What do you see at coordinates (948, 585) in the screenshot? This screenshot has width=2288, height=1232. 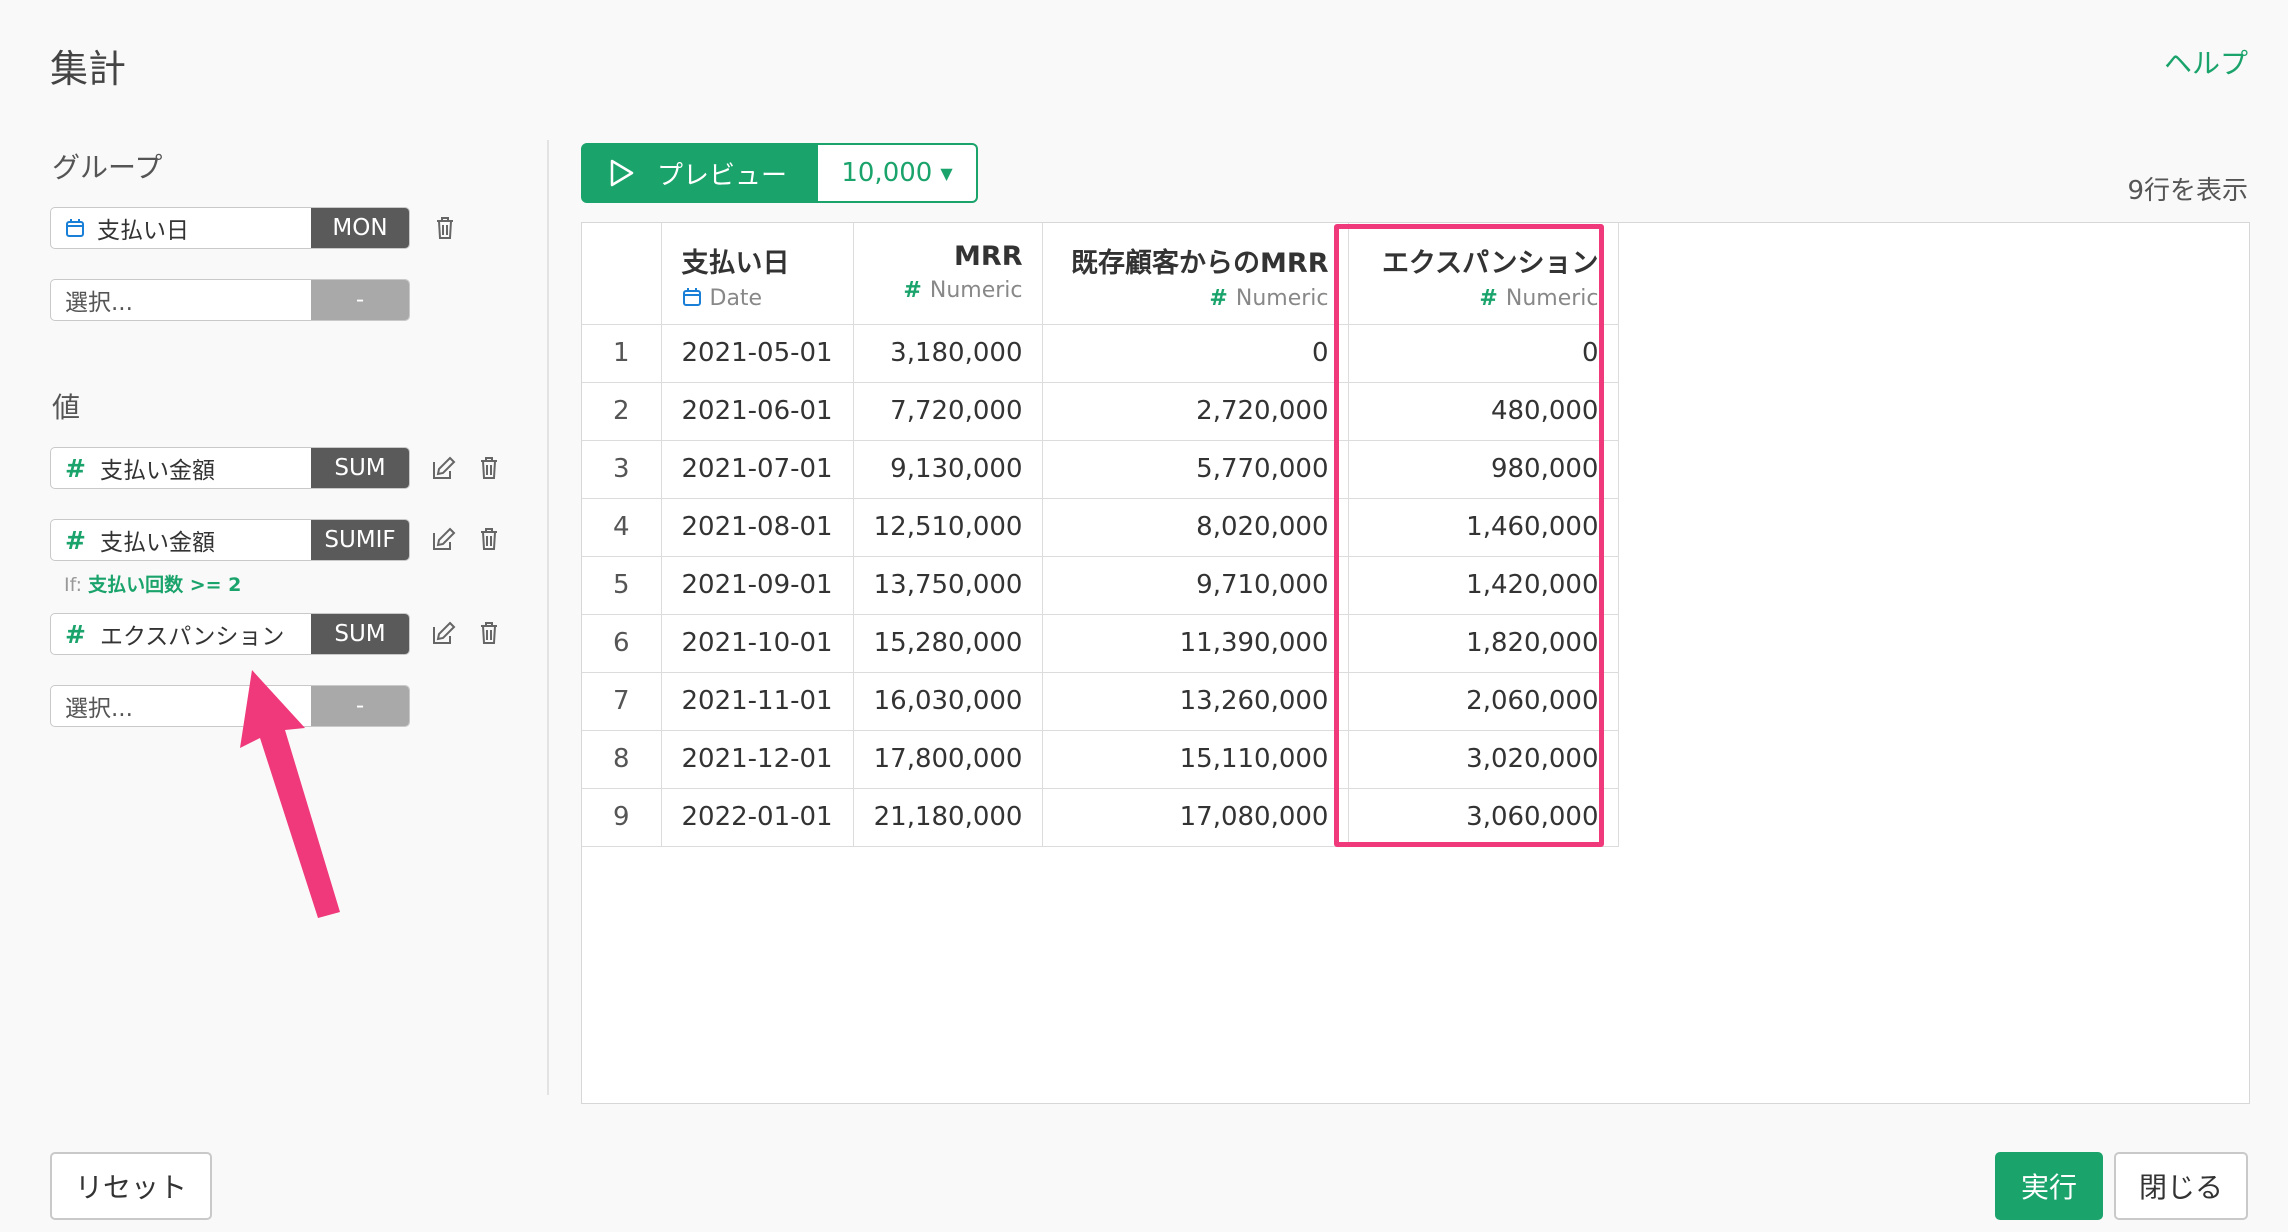 I see `table-cell: 13,750,000` at bounding box center [948, 585].